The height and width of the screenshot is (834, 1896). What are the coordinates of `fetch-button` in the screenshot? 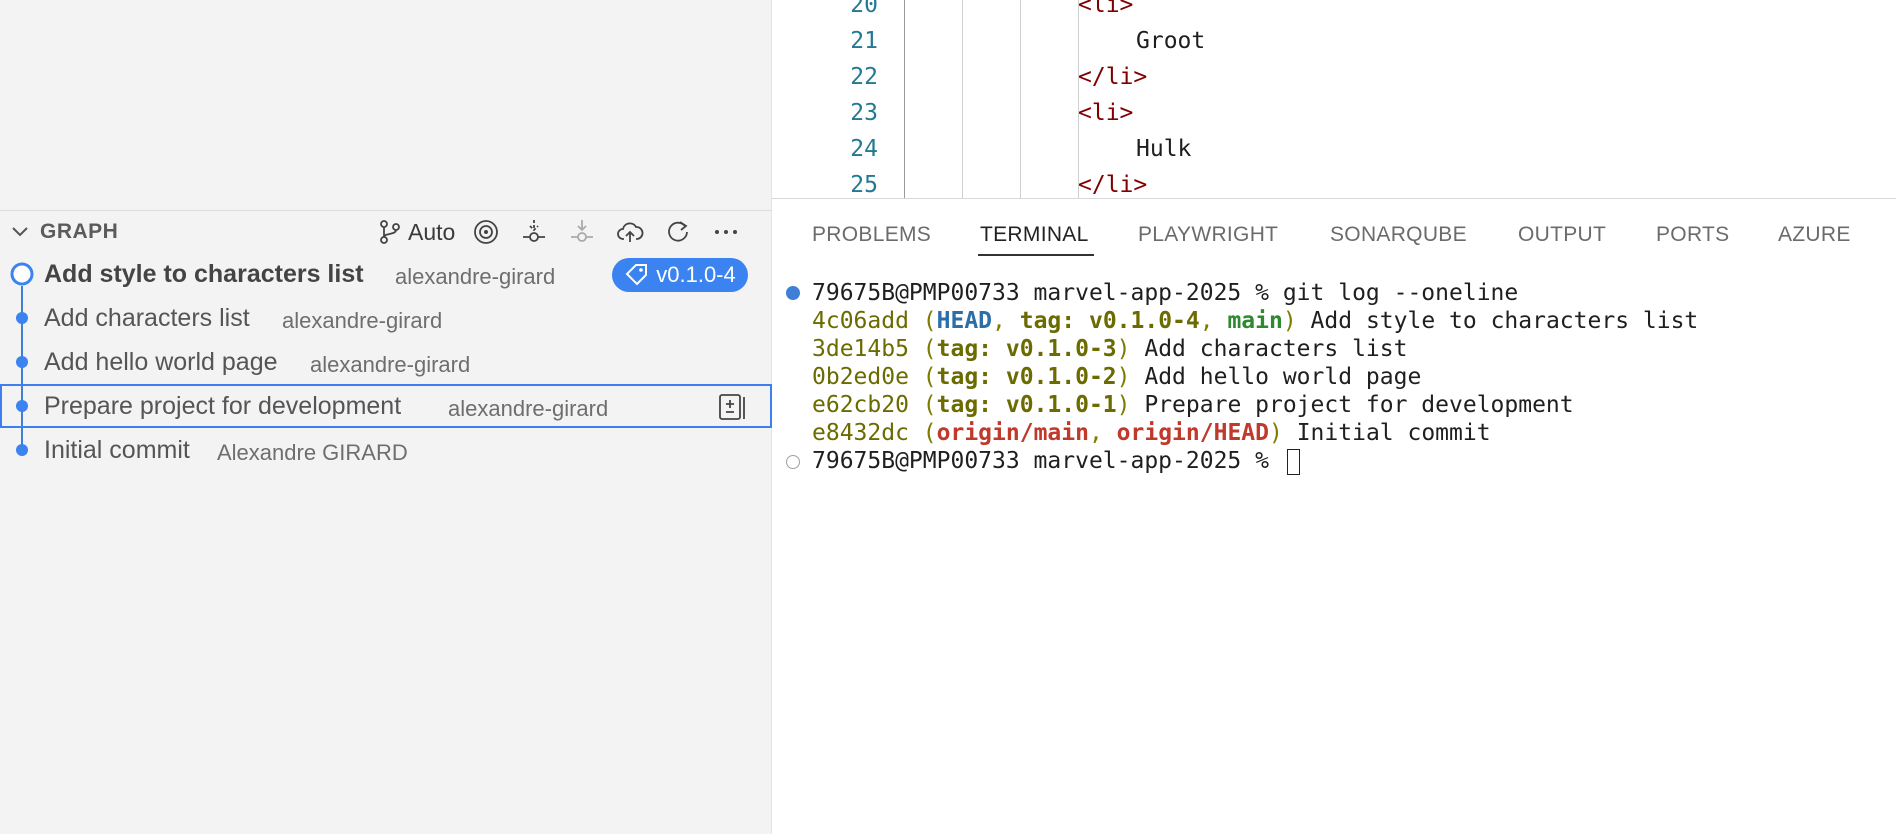 It's located at (534, 232).